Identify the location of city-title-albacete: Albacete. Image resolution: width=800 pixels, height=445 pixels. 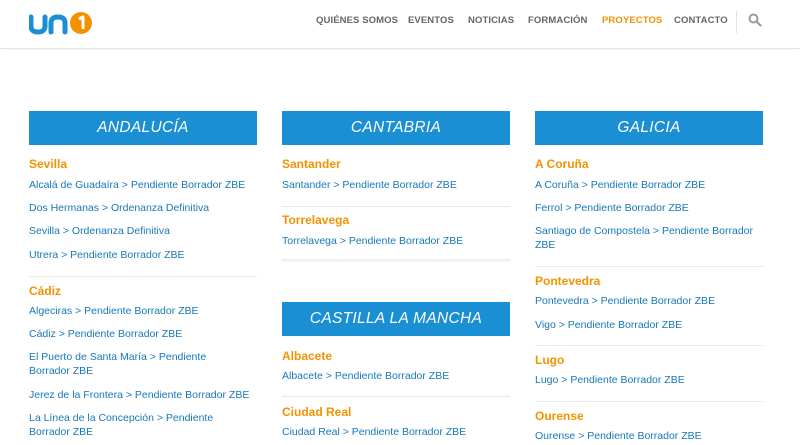
(307, 356).